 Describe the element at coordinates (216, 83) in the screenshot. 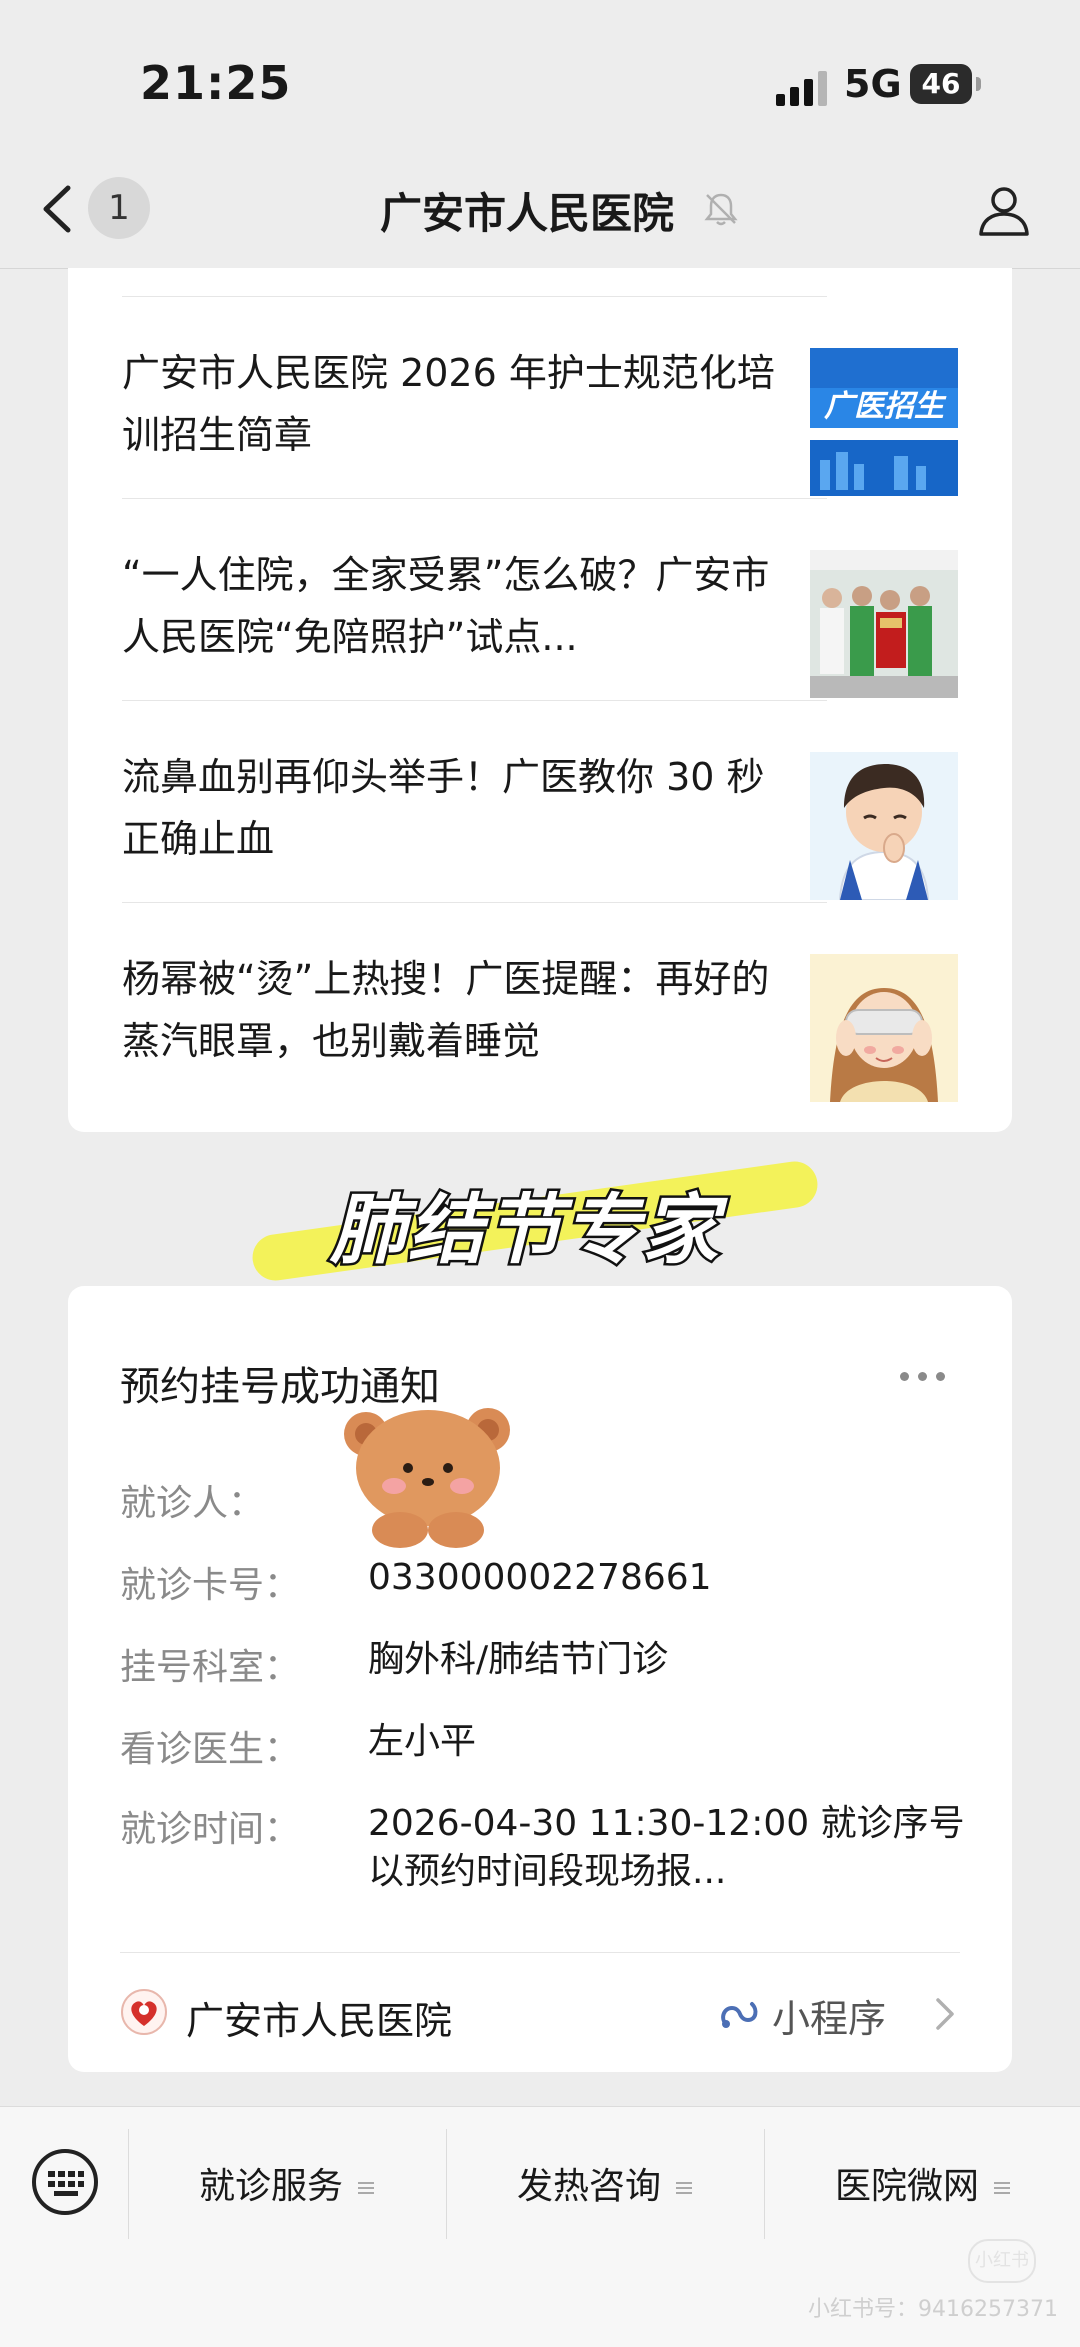

I see `status-time: 21:25` at that location.